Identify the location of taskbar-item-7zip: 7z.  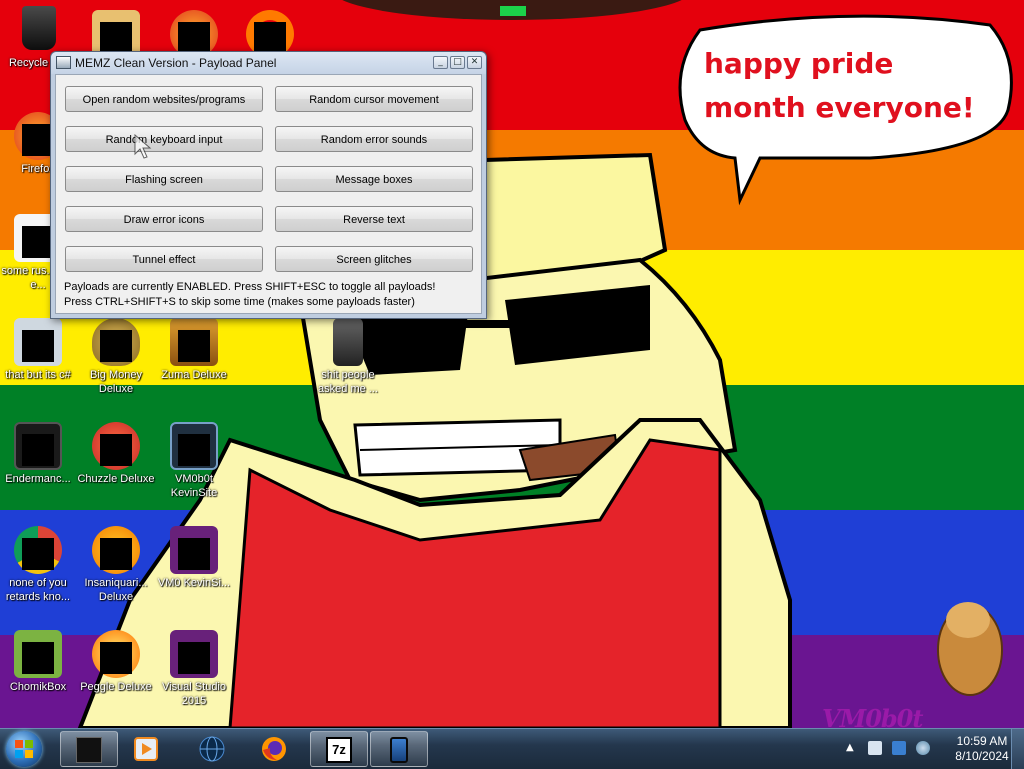
(339, 749).